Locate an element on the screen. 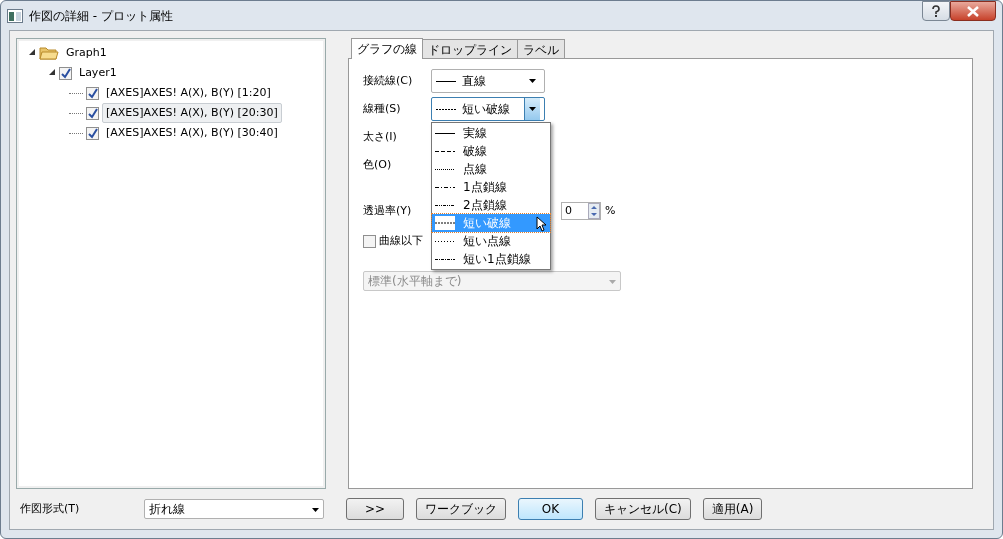 The width and height of the screenshot is (1003, 539). dialog-button: ワークブック is located at coordinates (461, 509).